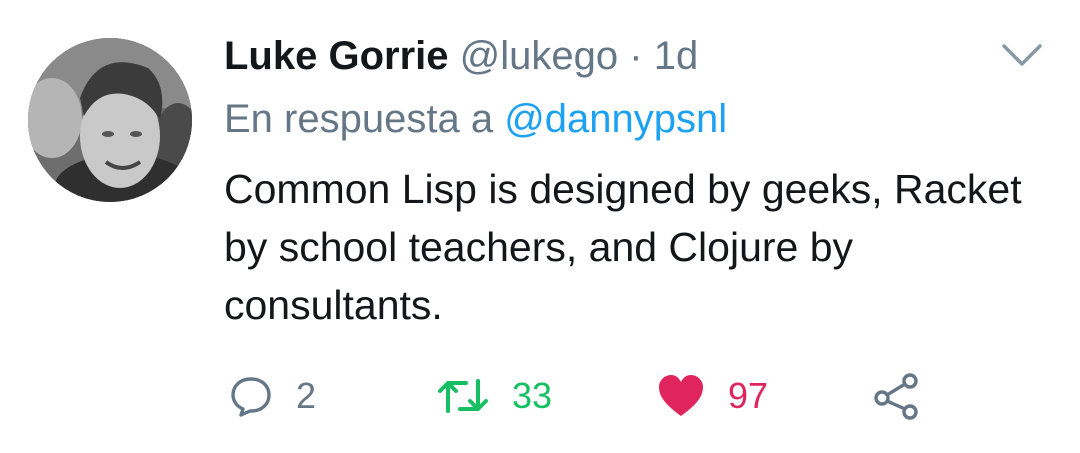  Describe the element at coordinates (494, 396) in the screenshot. I see `retweet-button: 33` at that location.